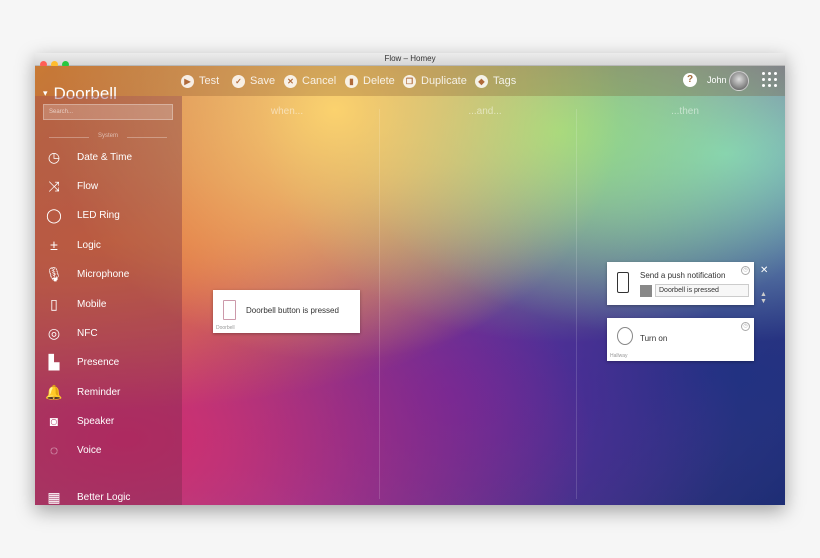 The width and height of the screenshot is (820, 558). What do you see at coordinates (54, 332) in the screenshot?
I see `nfc-icon: ◎` at bounding box center [54, 332].